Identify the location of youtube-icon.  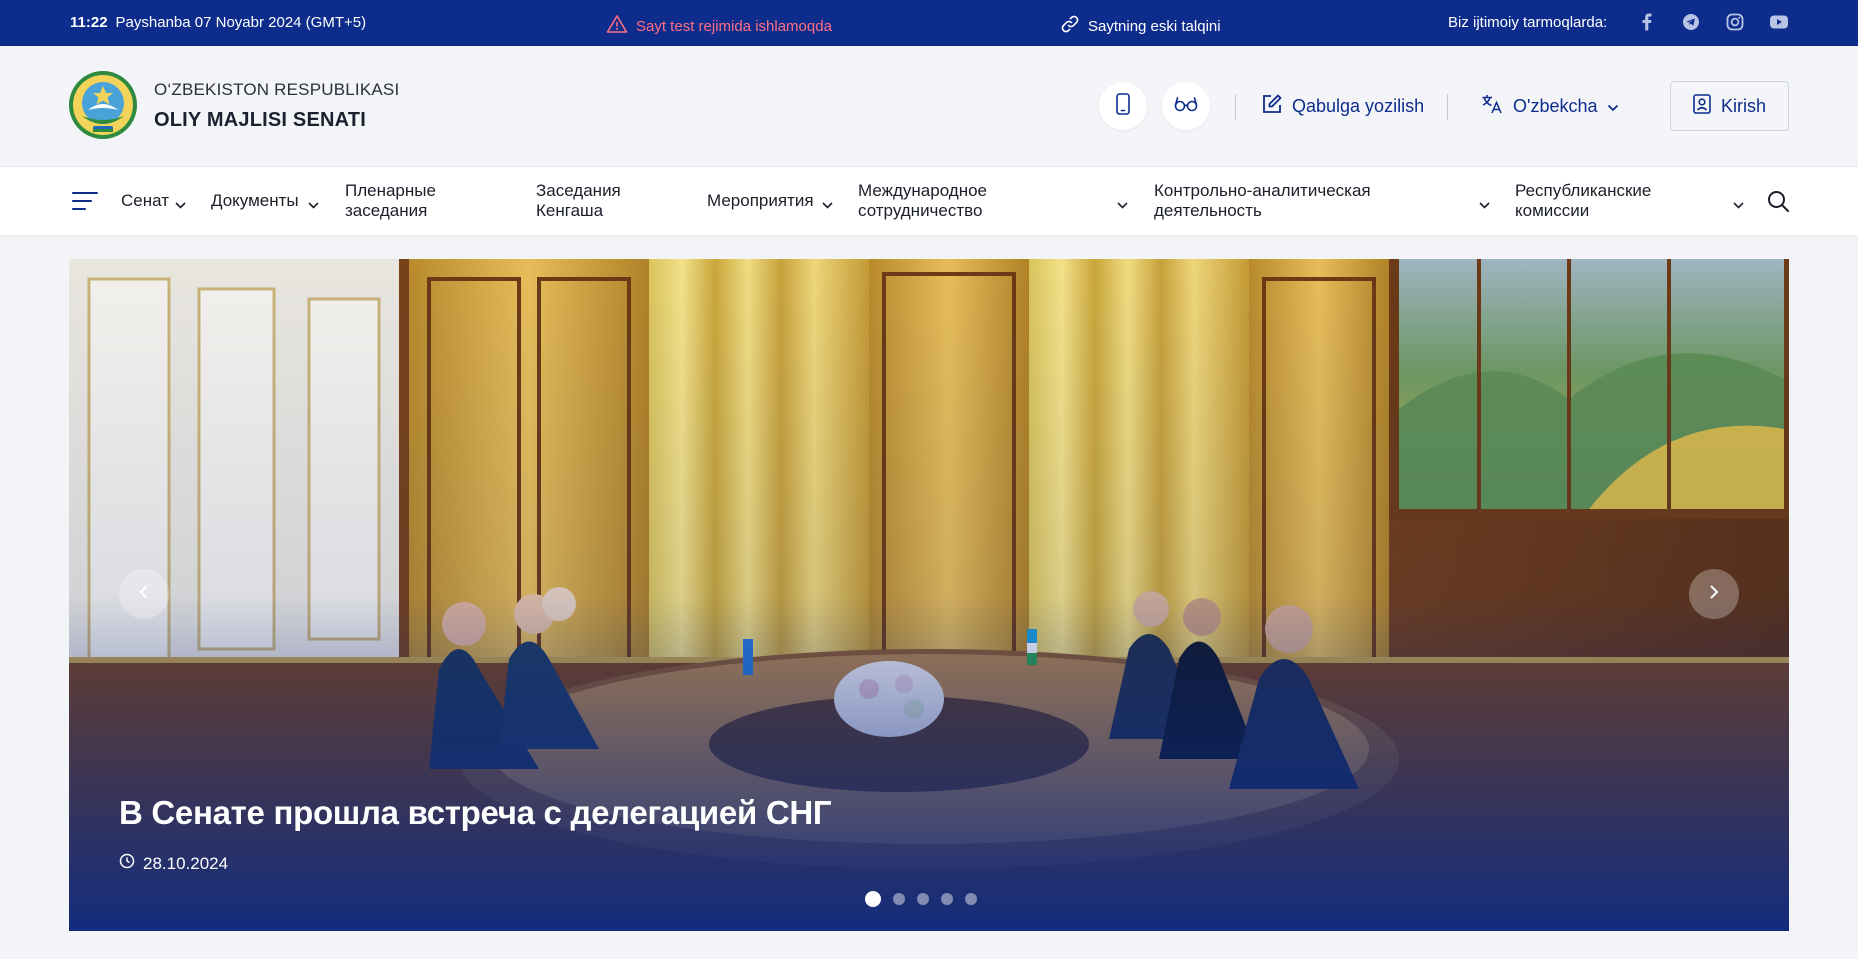
(1779, 22).